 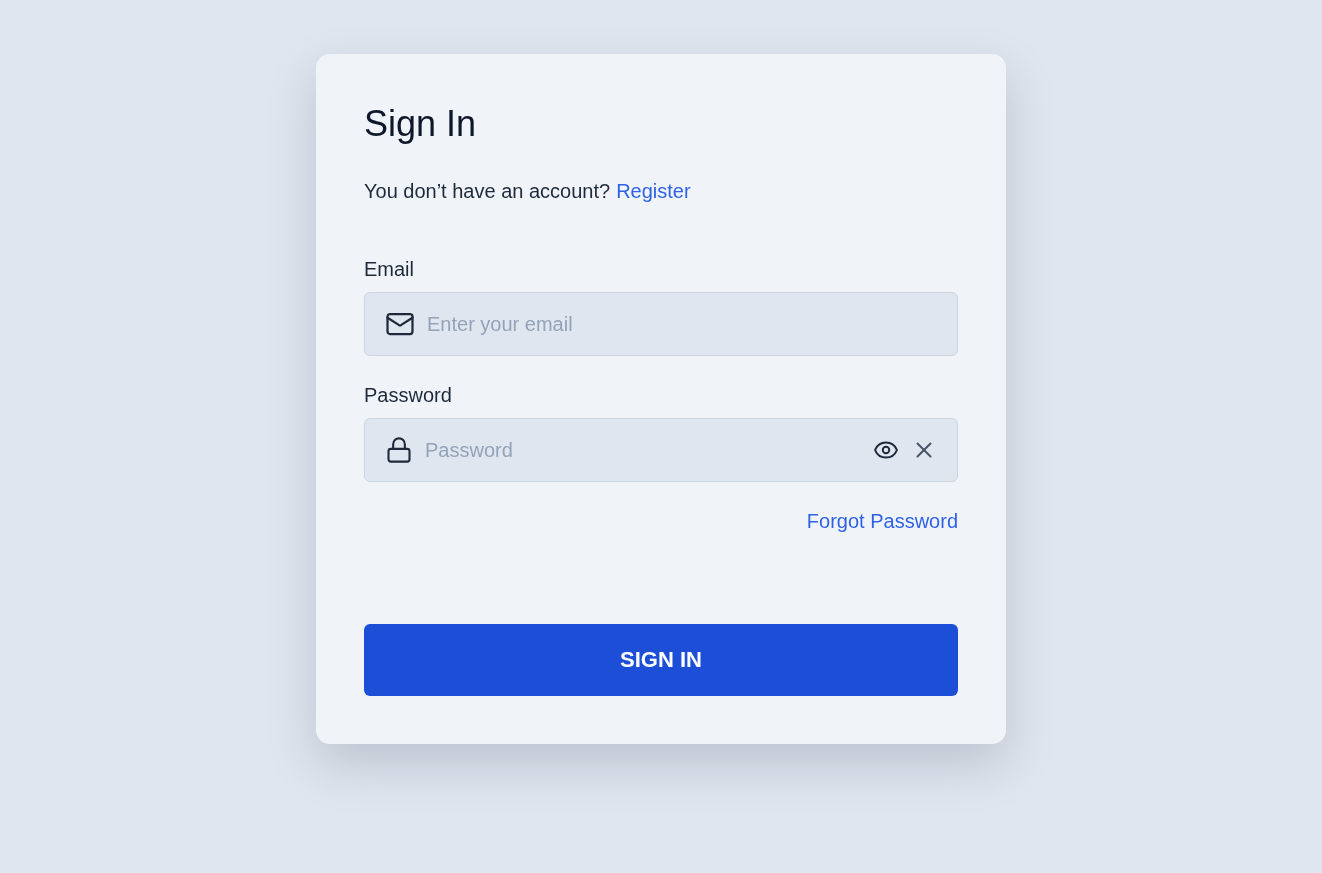 I want to click on field-label: Email, so click(x=389, y=269).